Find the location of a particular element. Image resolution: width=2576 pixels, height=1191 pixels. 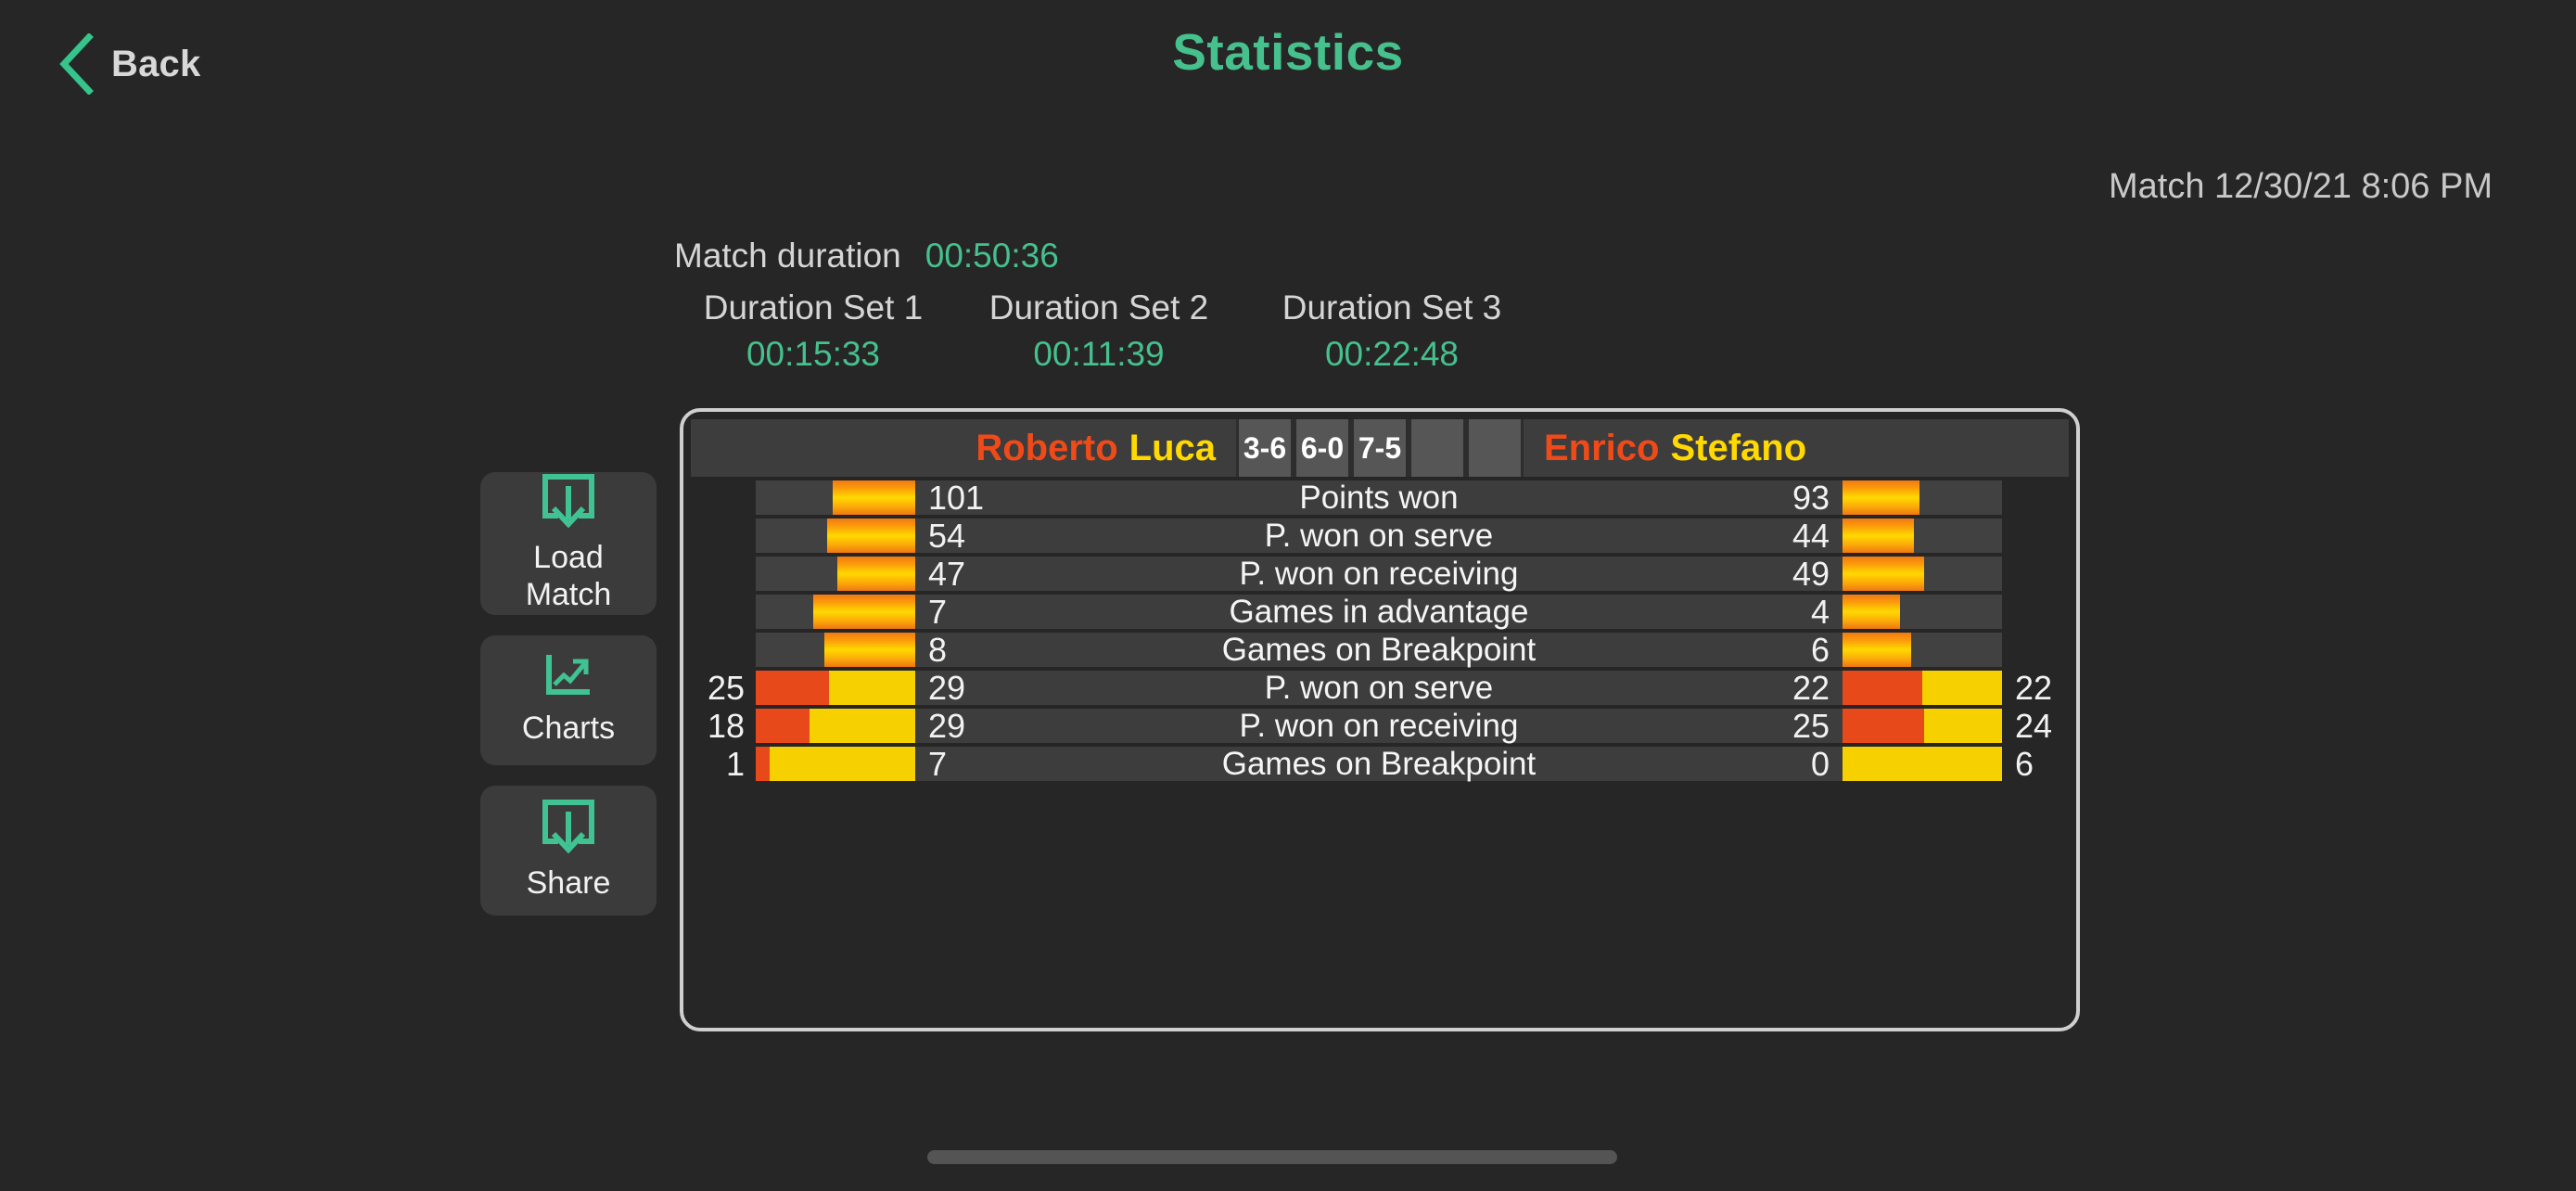

stat-row-center: 7 Games in advantage 4 is located at coordinates (1379, 611).